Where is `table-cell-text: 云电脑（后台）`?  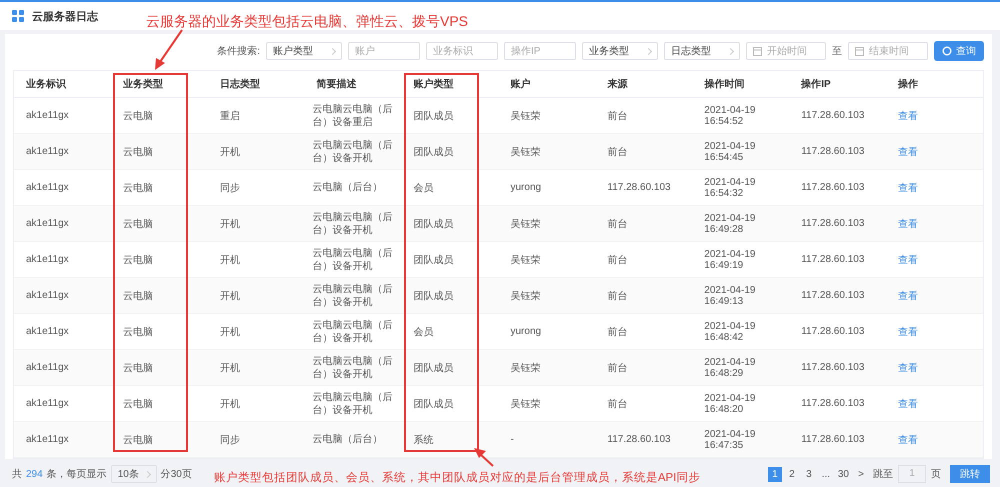
table-cell-text: 云电脑（后台） is located at coordinates (348, 439).